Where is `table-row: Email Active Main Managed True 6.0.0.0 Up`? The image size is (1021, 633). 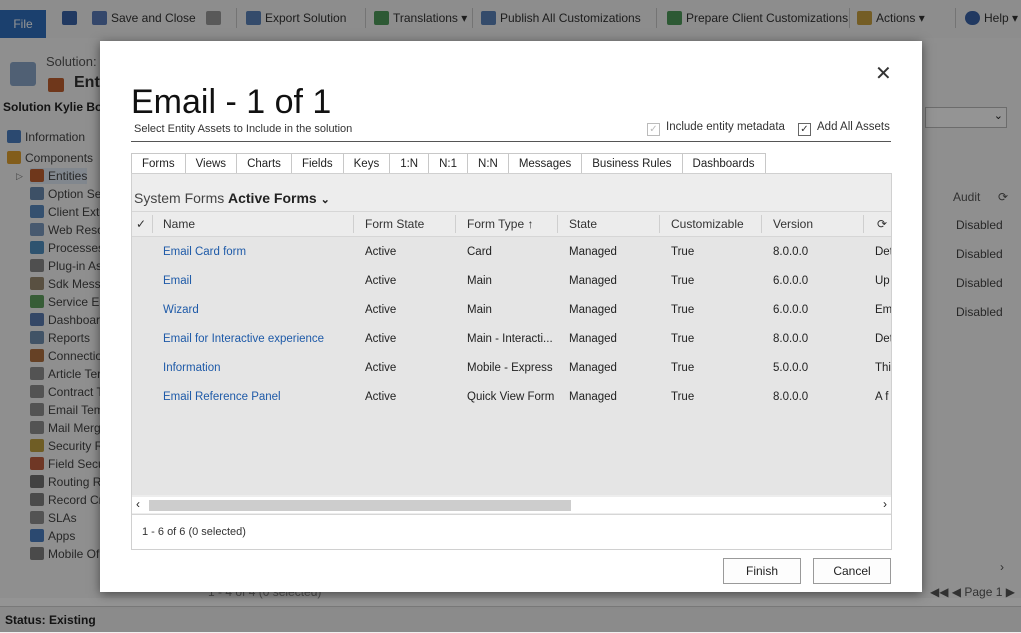
table-row: Email Active Main Managed True 6.0.0.0 Up is located at coordinates (511, 282).